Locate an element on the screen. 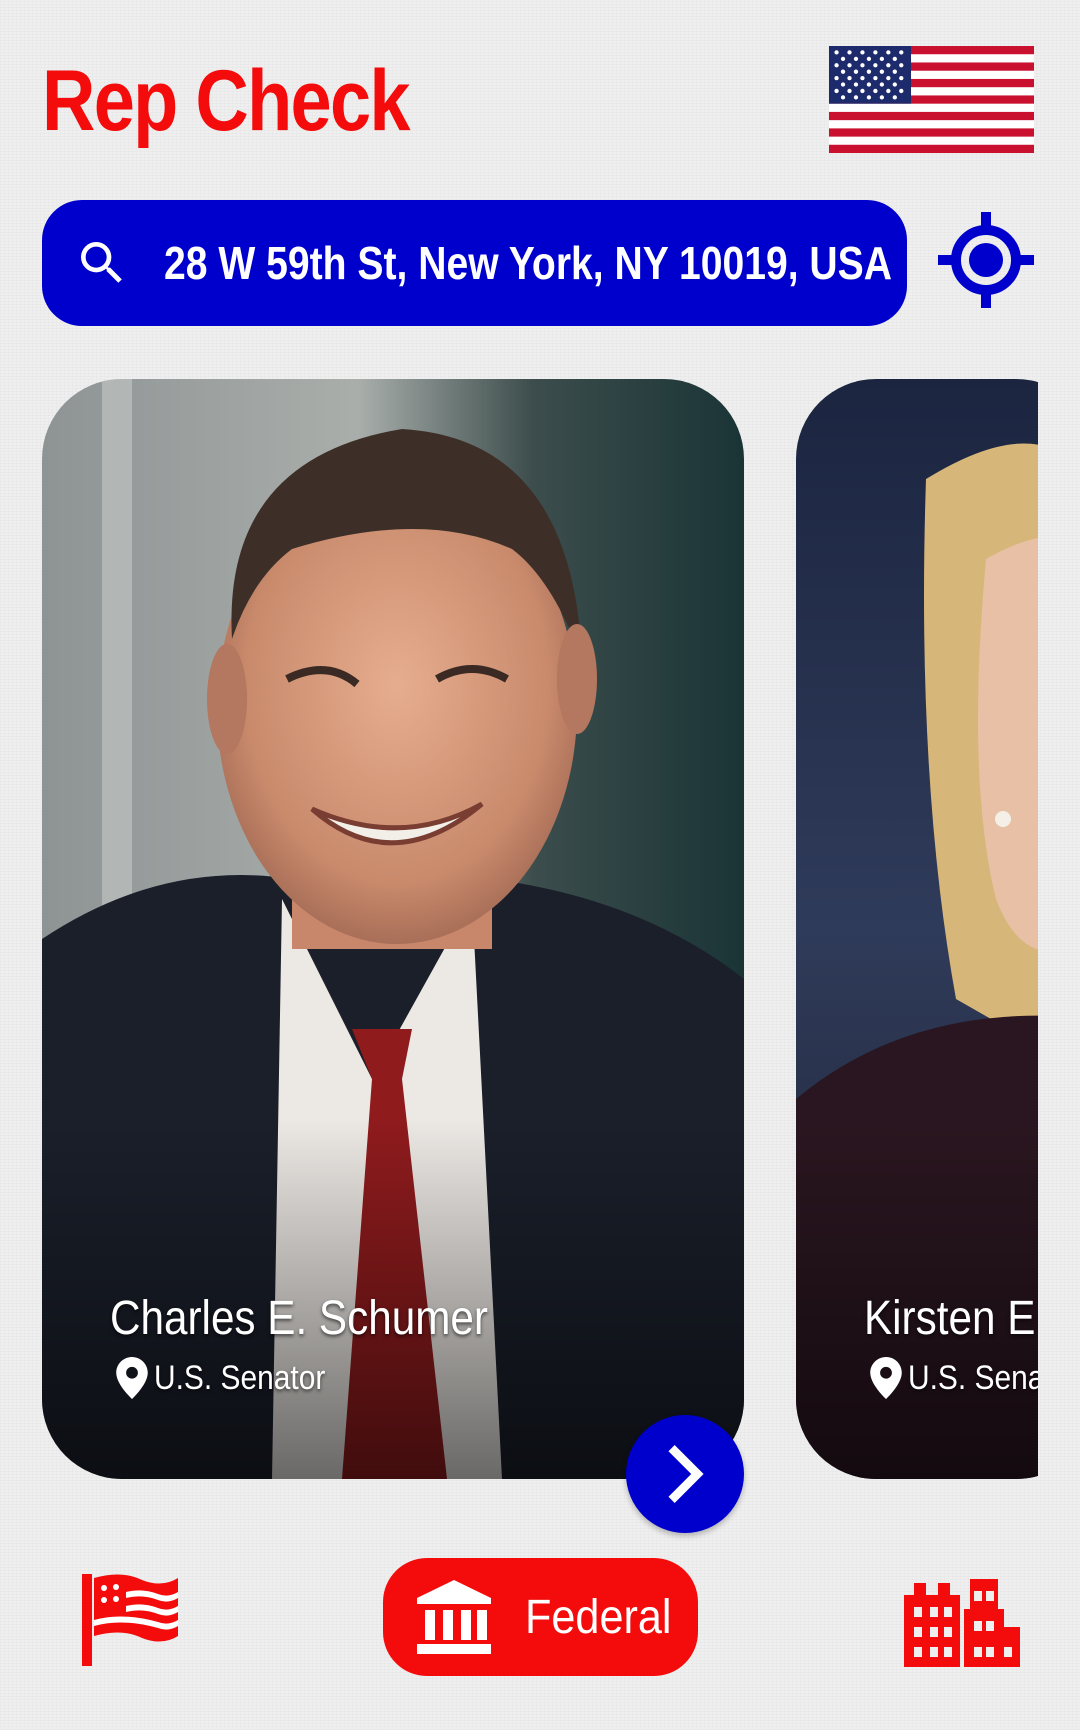 This screenshot has width=1080, height=1730. representative-card: Kirsten E U.S. Sena is located at coordinates (917, 929).